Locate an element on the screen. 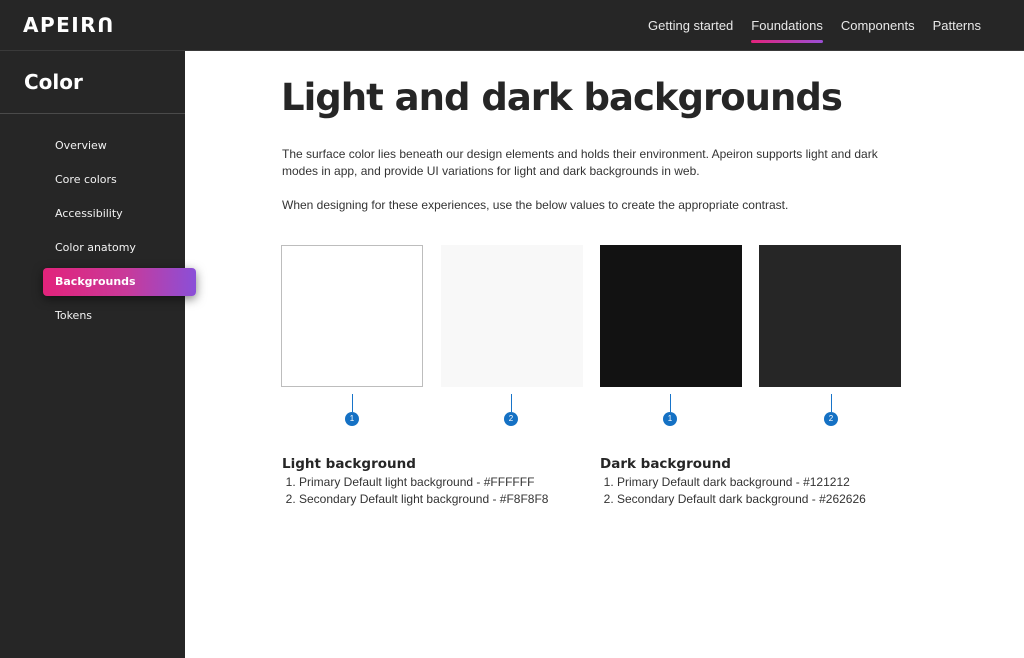  page-title: Light and dark backgrounds is located at coordinates (562, 97).